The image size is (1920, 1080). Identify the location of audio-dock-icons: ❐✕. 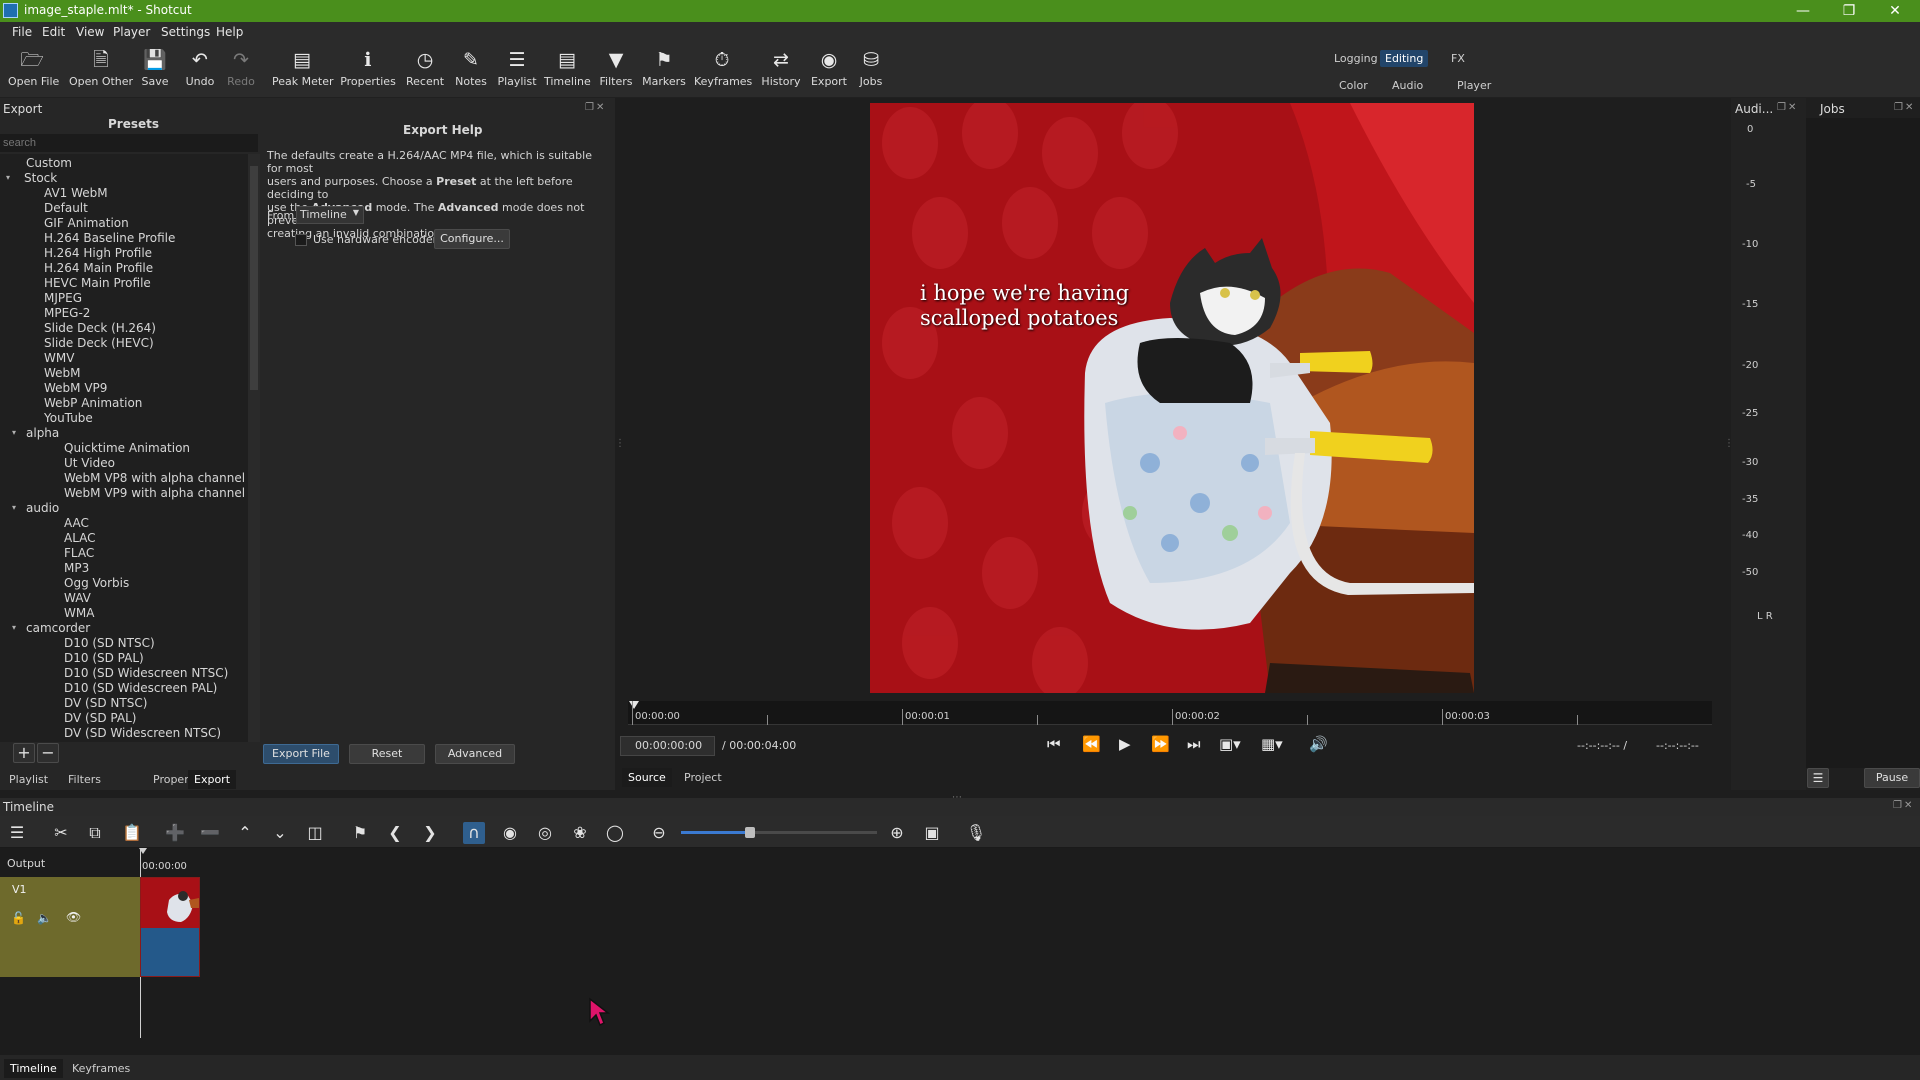
(1787, 107).